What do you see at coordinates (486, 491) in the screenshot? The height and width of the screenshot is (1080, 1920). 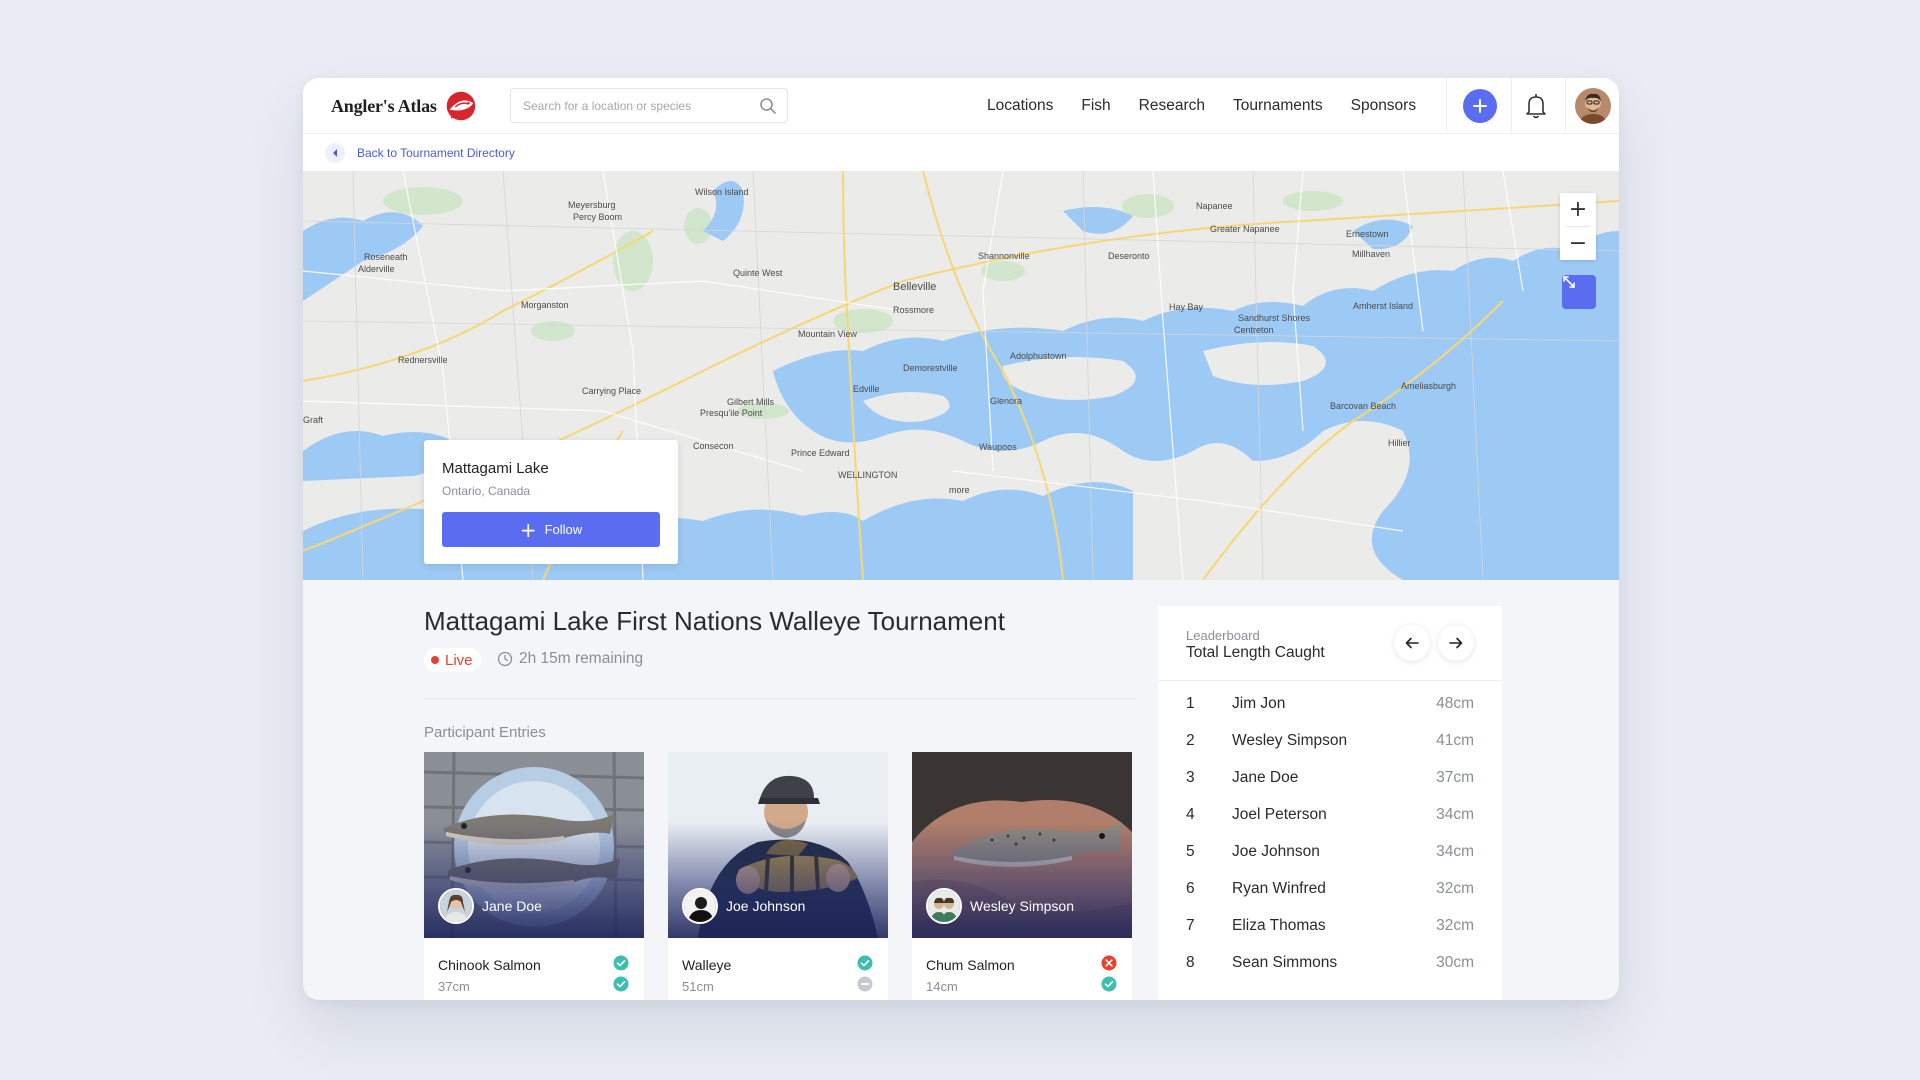 I see `lake-location: Ontario, Canada` at bounding box center [486, 491].